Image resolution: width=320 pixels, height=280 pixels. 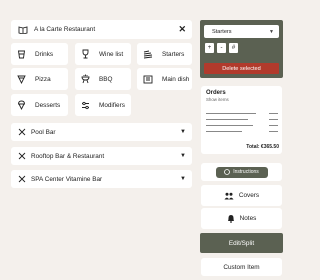 I want to click on category-wine-list: Wine list, so click(x=103, y=54).